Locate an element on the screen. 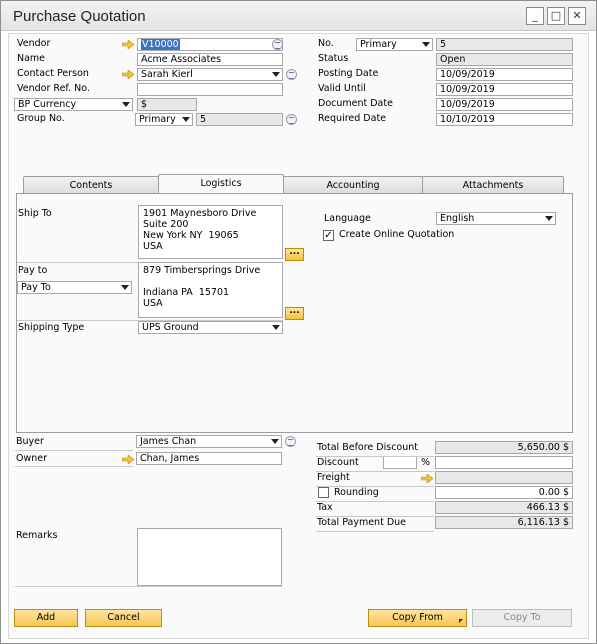  tax-label: Tax is located at coordinates (325, 507).